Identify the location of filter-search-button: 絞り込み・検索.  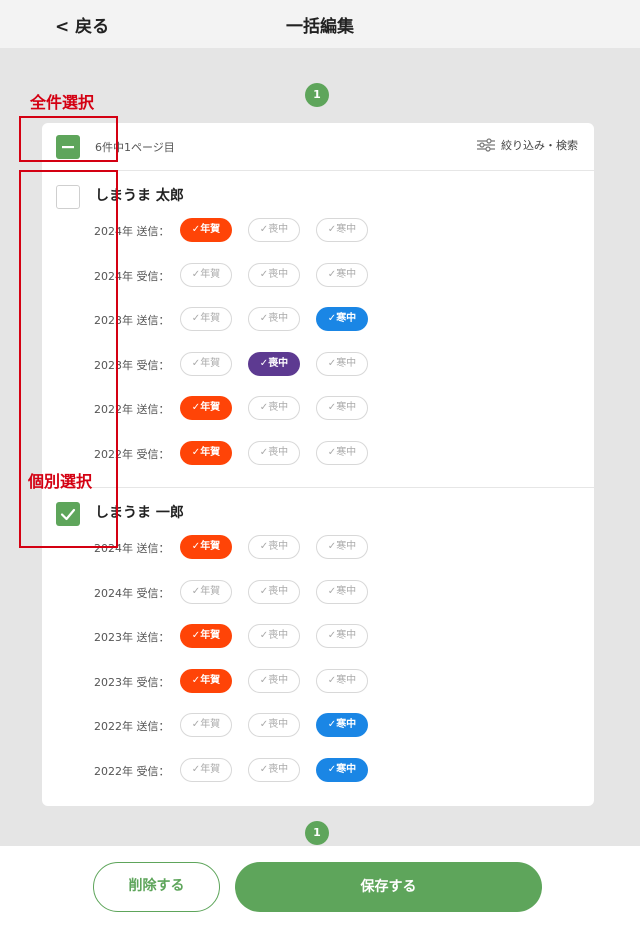
(527, 145).